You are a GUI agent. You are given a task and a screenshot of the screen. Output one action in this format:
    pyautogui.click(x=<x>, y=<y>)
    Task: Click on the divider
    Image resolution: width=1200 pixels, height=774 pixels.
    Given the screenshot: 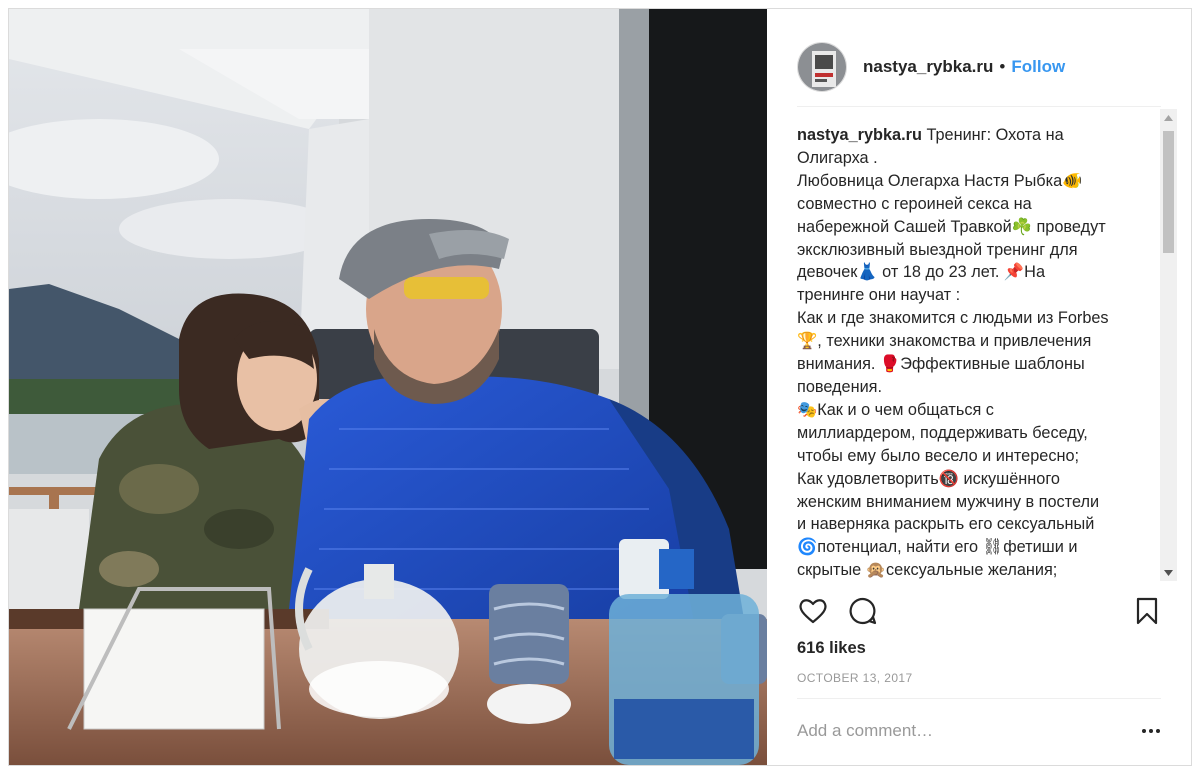 What is the action you would take?
    pyautogui.click(x=979, y=698)
    